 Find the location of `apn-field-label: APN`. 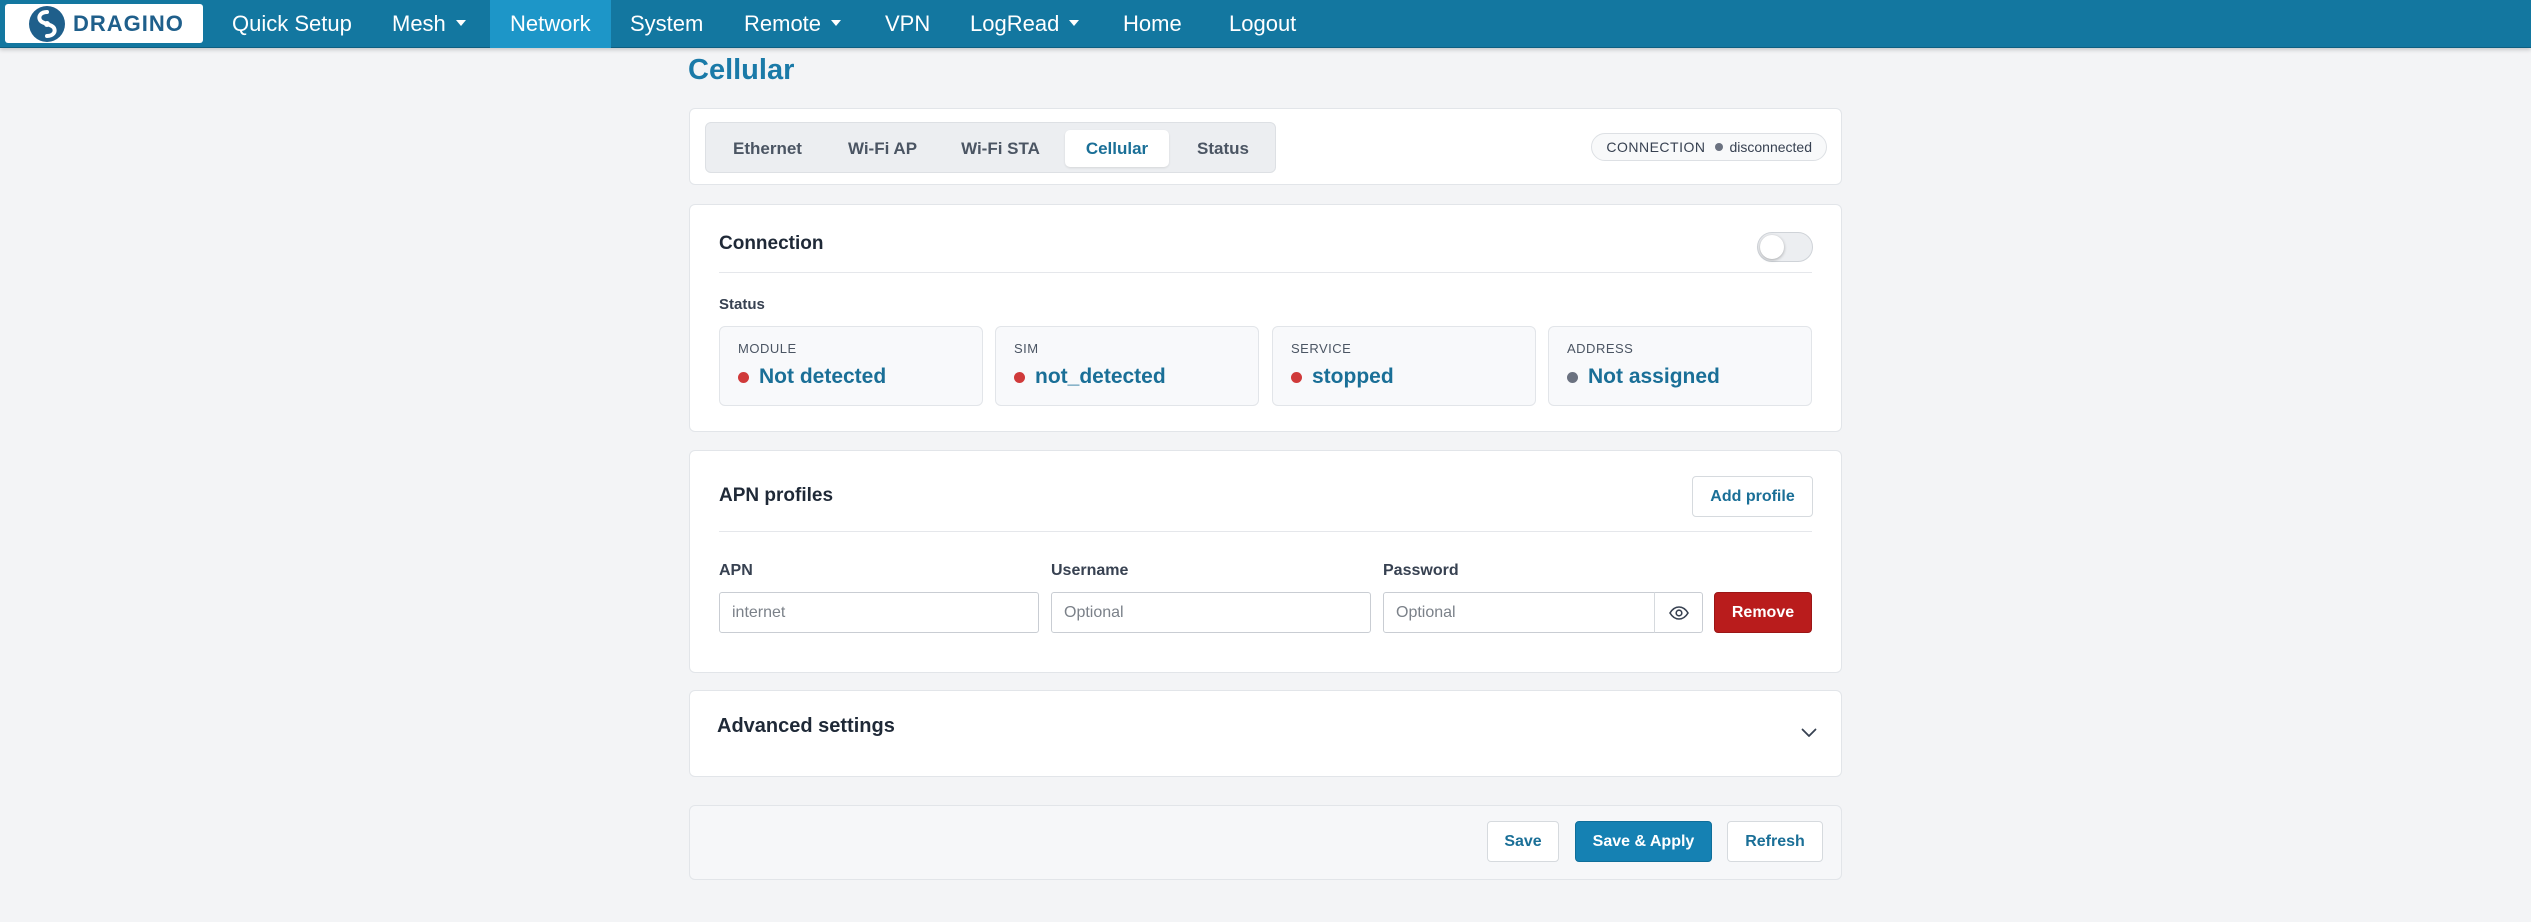

apn-field-label: APN is located at coordinates (736, 570).